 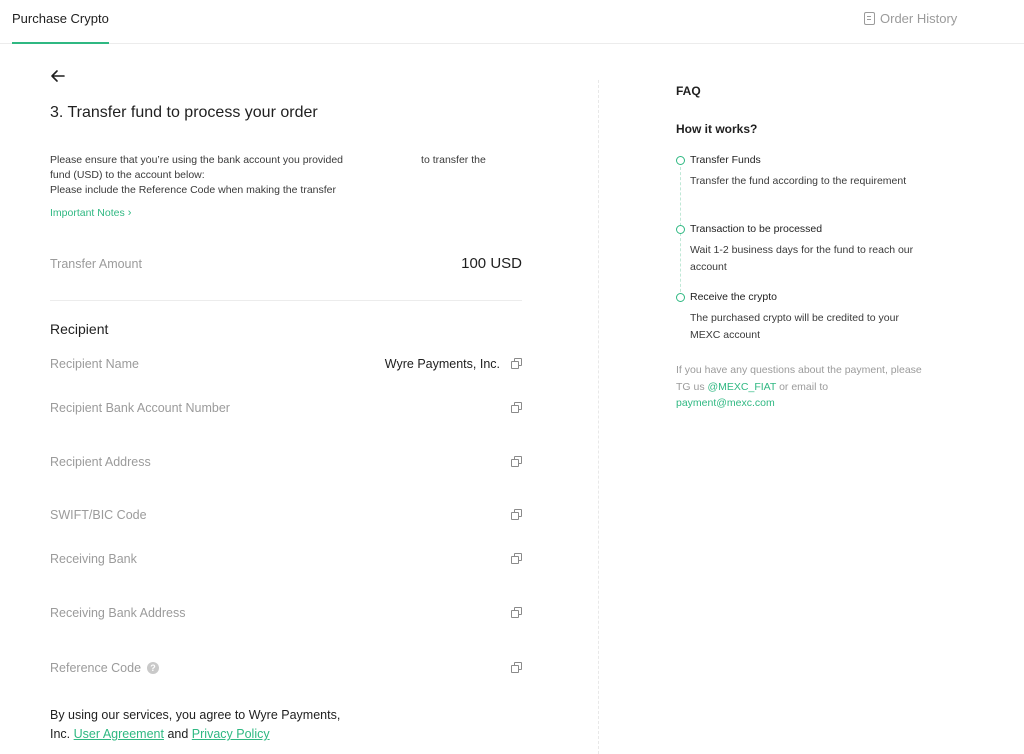 I want to click on divider, so click(x=286, y=300).